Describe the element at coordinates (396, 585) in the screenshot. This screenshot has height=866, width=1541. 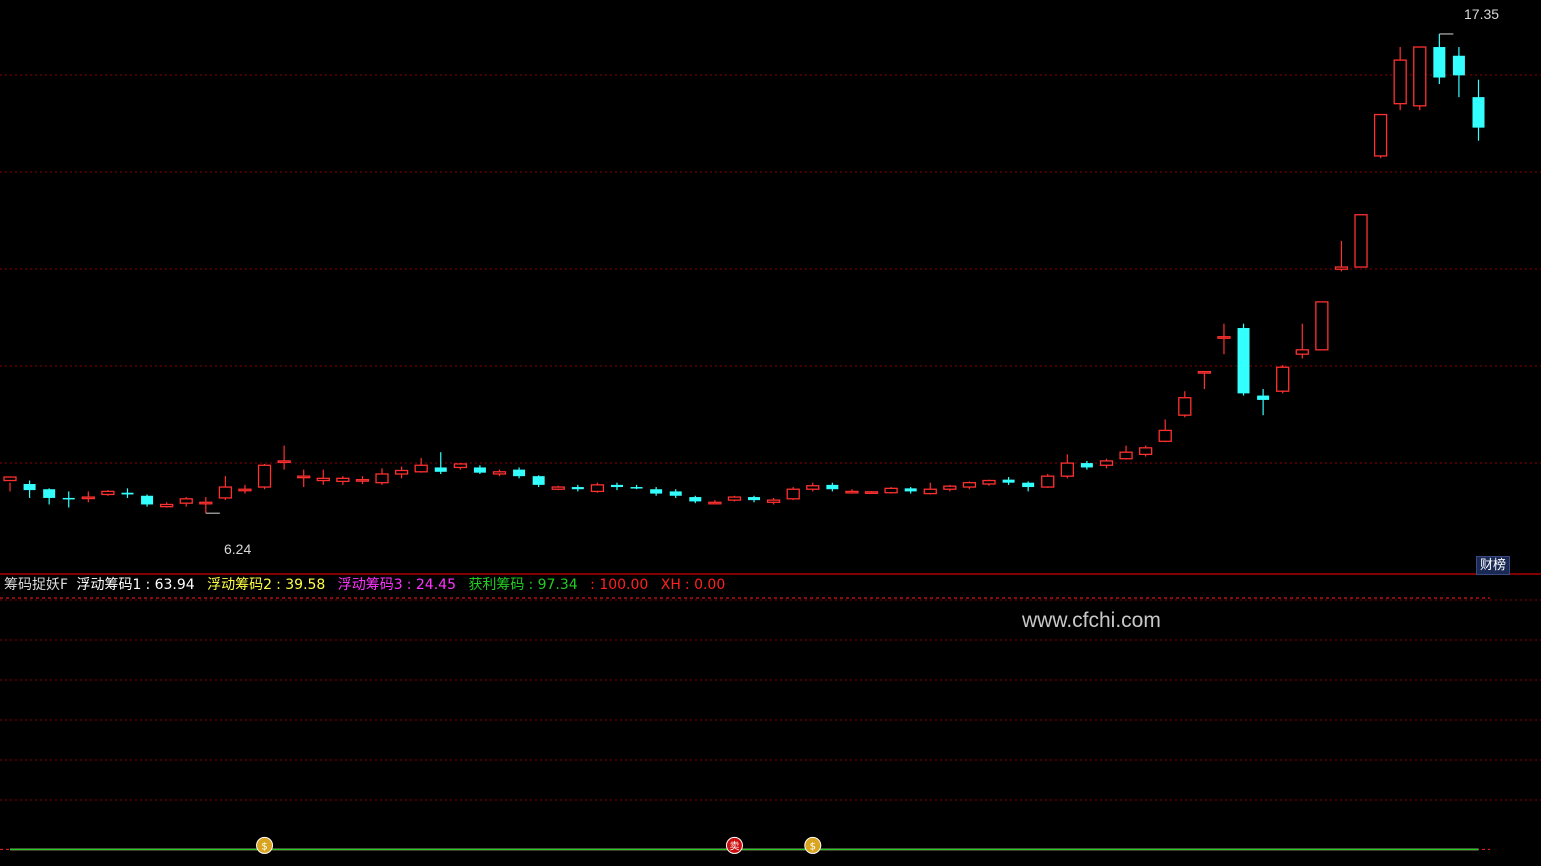
I see `legend-series3: 浮动筹码3: 24.45` at that location.